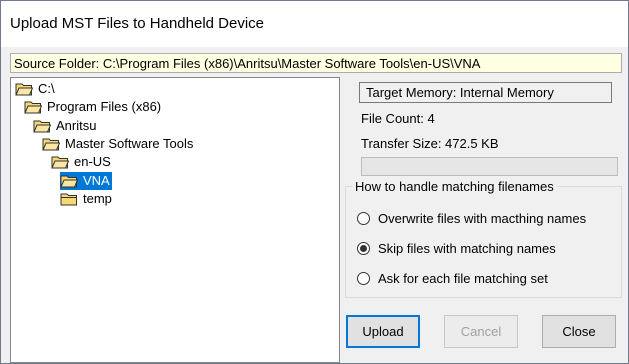 The height and width of the screenshot is (364, 629). I want to click on tree-item: temp, so click(87, 199).